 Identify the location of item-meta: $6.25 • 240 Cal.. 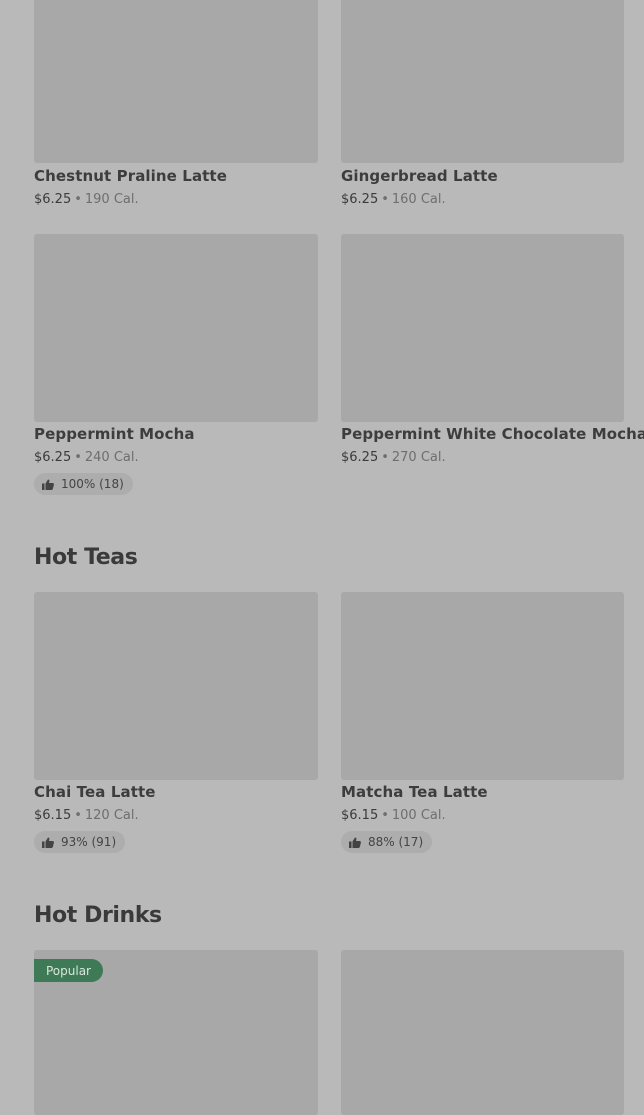
(86, 457).